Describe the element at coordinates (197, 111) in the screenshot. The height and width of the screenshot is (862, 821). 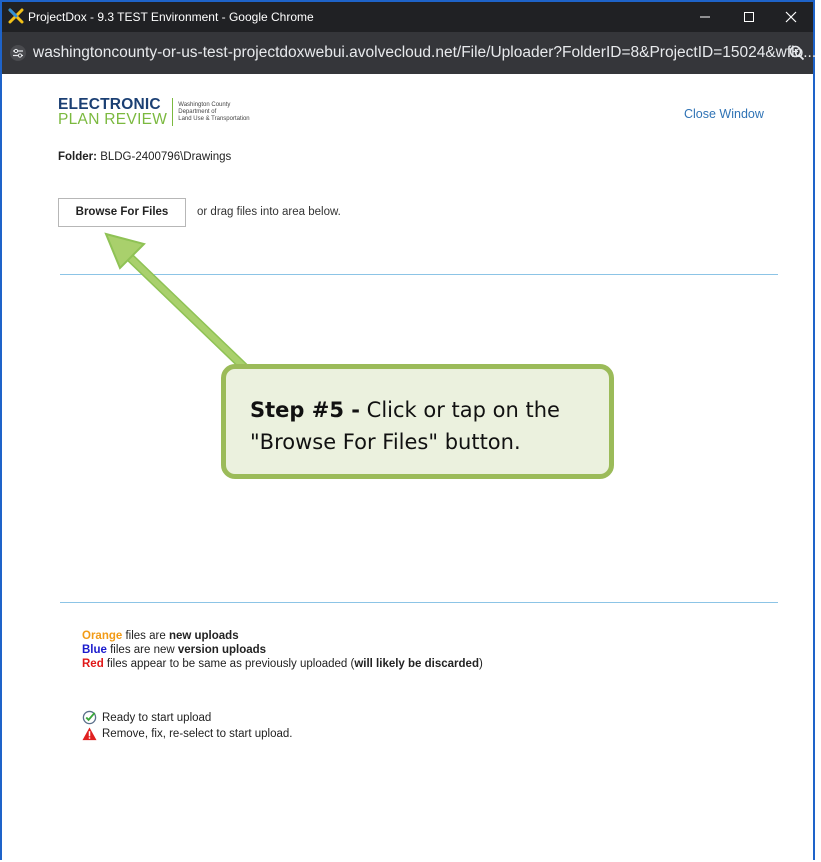
I see `logo-org2: Department of` at that location.